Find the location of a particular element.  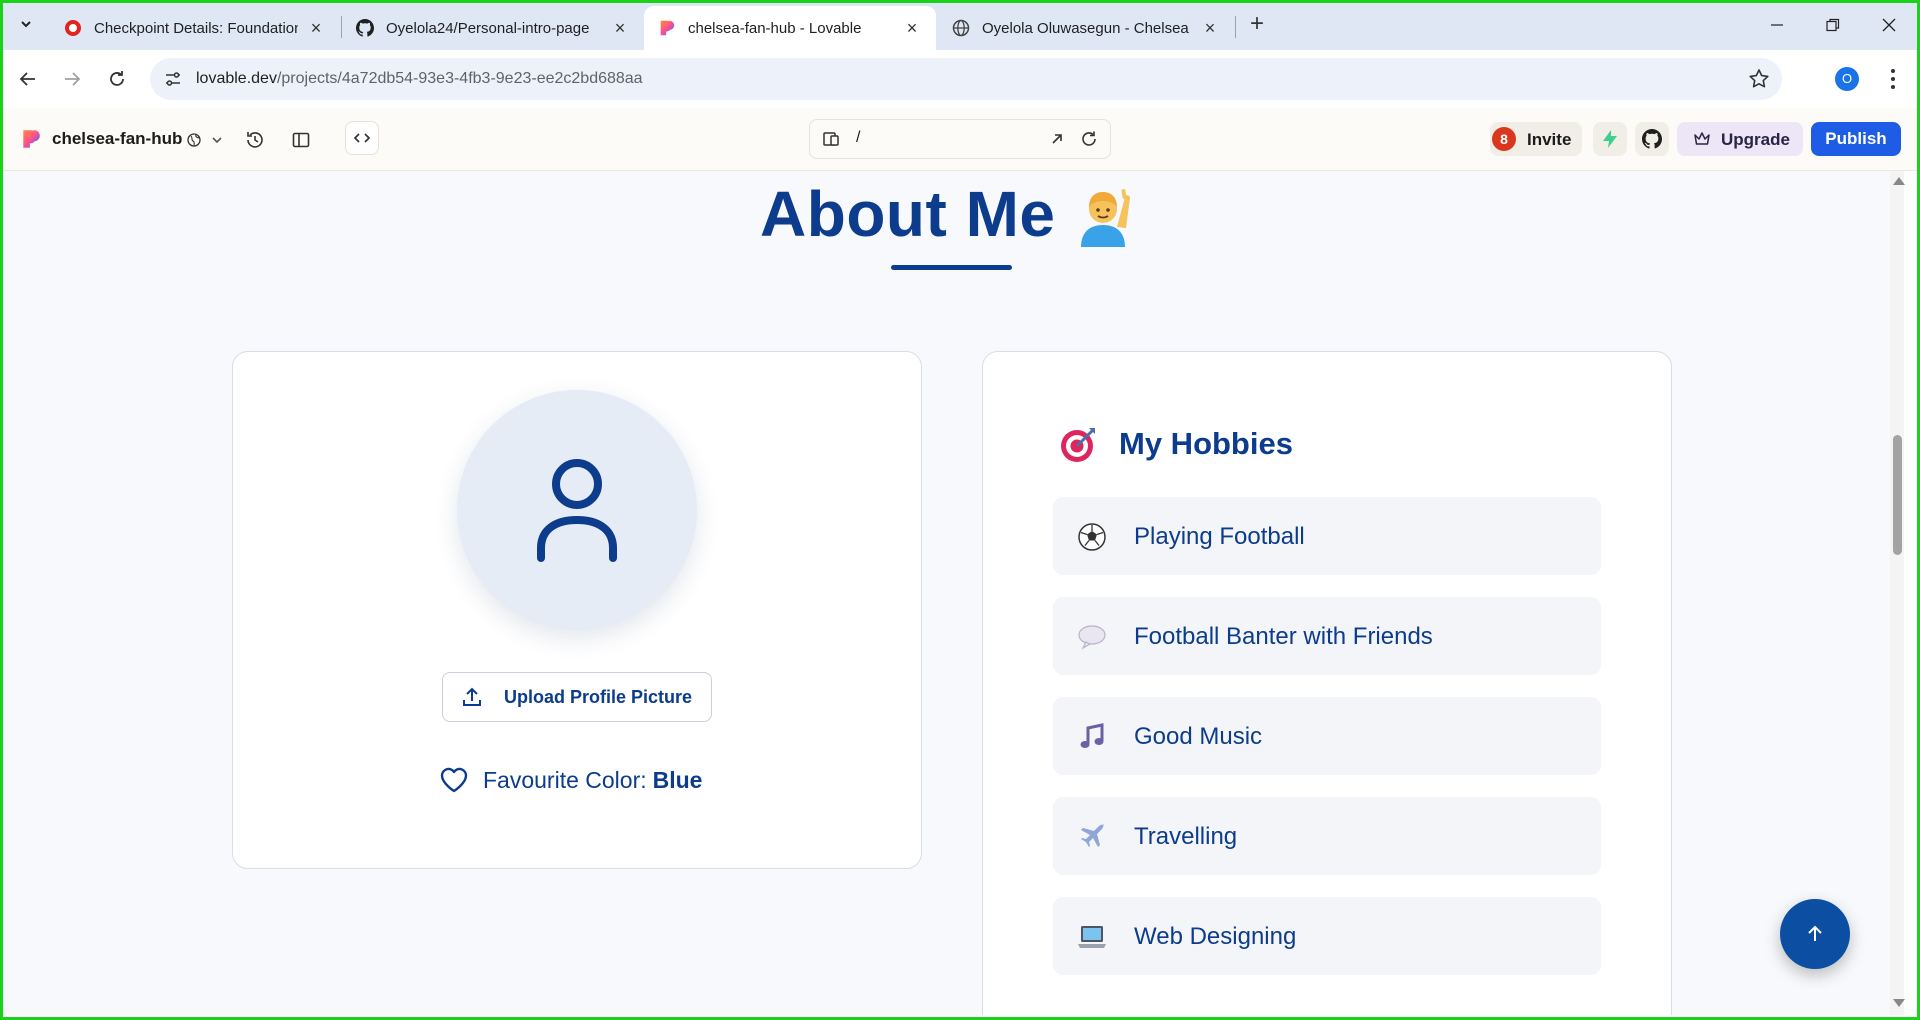

history-button is located at coordinates (255, 140).